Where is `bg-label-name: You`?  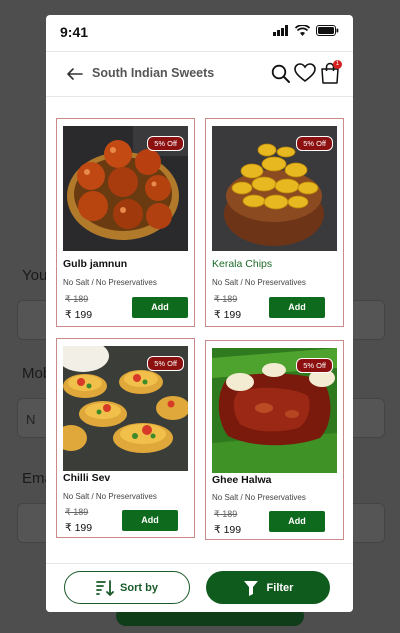 bg-label-name: You is located at coordinates (35, 275).